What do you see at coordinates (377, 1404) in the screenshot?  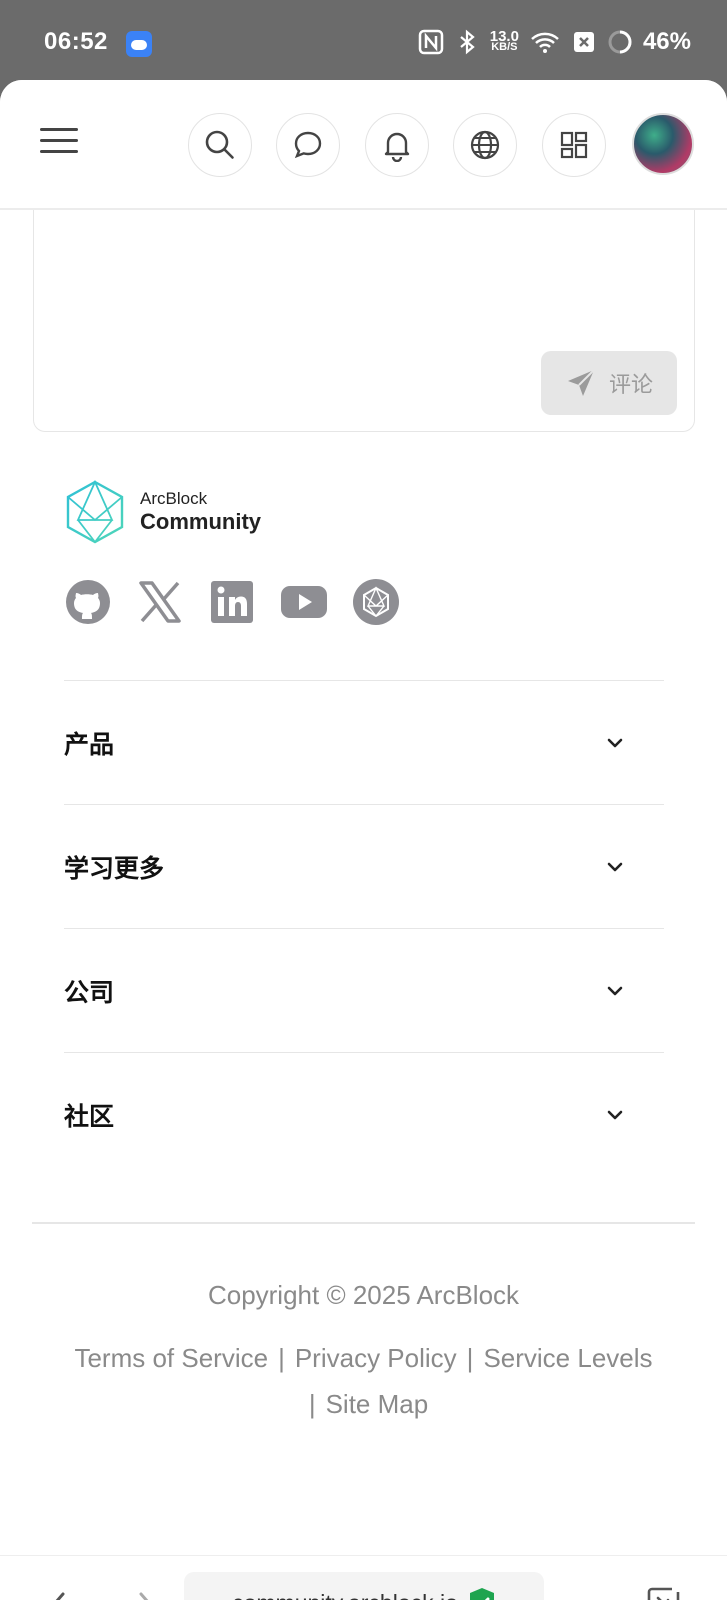 I see `site-map-link: Site Map` at bounding box center [377, 1404].